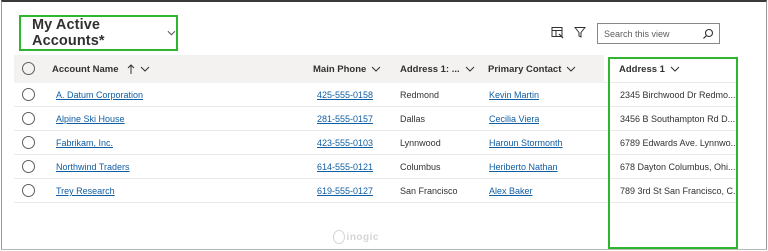 The width and height of the screenshot is (768, 251). What do you see at coordinates (429, 191) in the screenshot?
I see `city-cell: San Francisco` at bounding box center [429, 191].